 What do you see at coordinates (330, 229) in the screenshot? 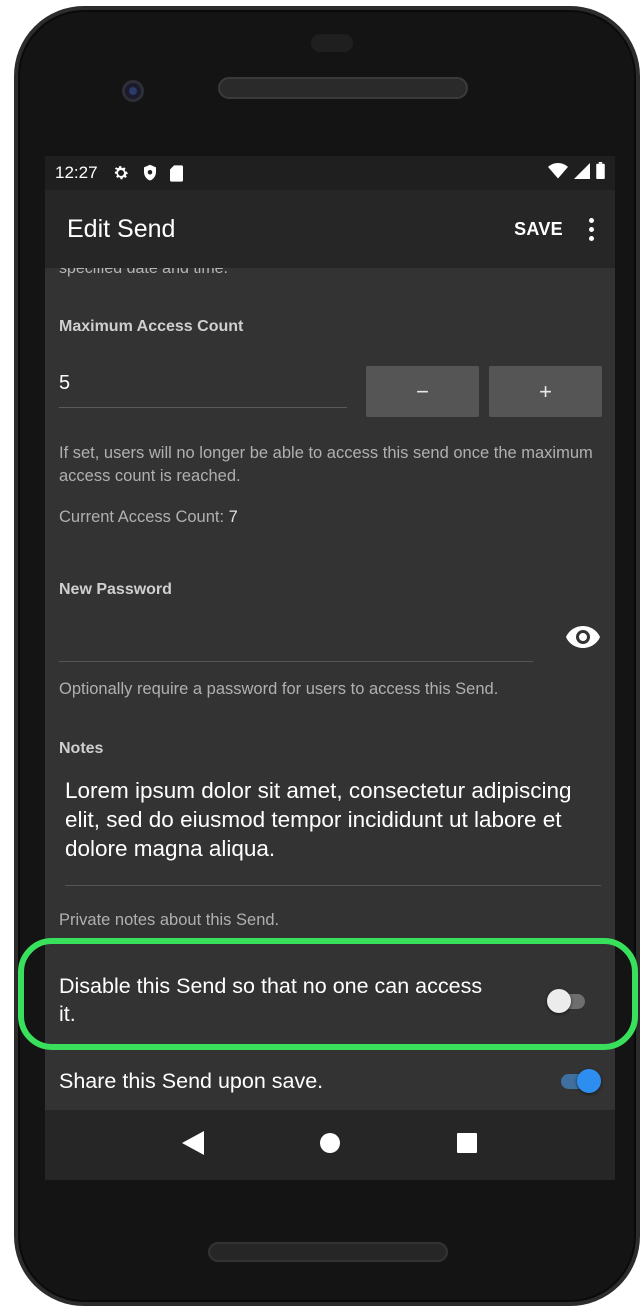
I see `app-bar: Edit Send SAVE` at bounding box center [330, 229].